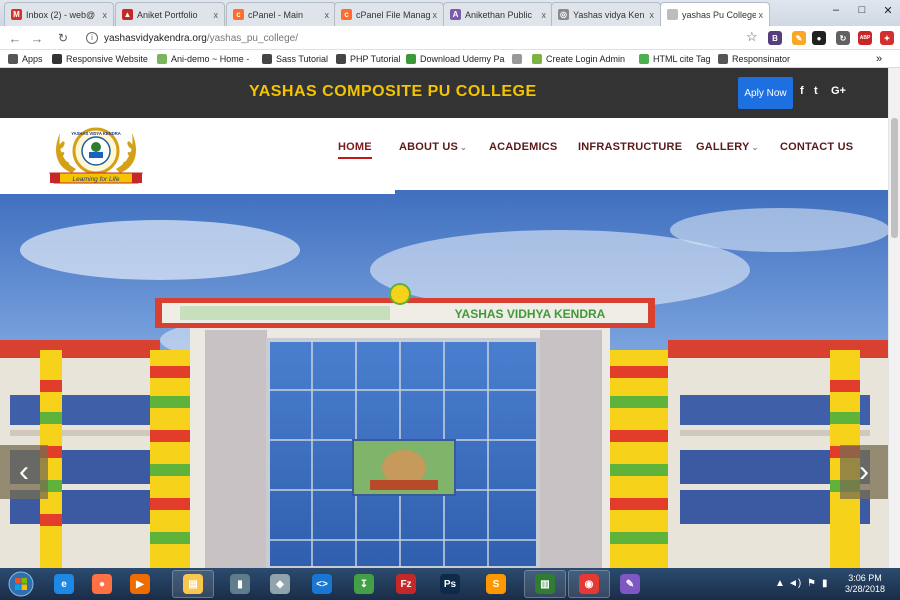 Image resolution: width=900 pixels, height=600 pixels. I want to click on cpanel-icon: c, so click(346, 14).